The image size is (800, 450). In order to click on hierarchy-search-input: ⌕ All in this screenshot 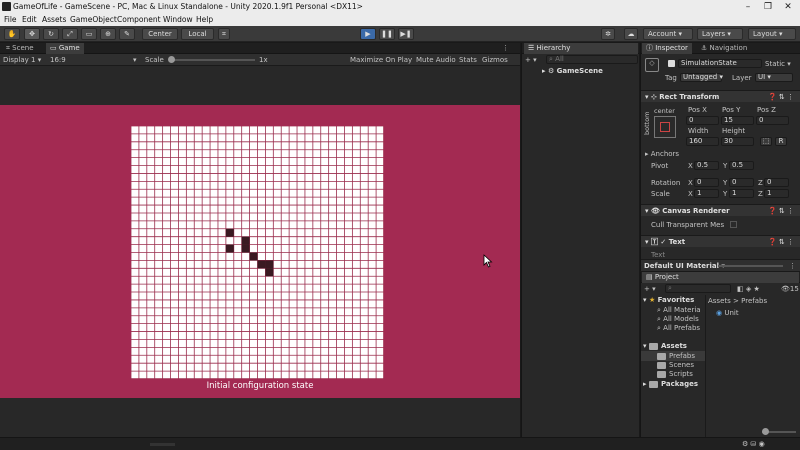, I will do `click(592, 59)`.